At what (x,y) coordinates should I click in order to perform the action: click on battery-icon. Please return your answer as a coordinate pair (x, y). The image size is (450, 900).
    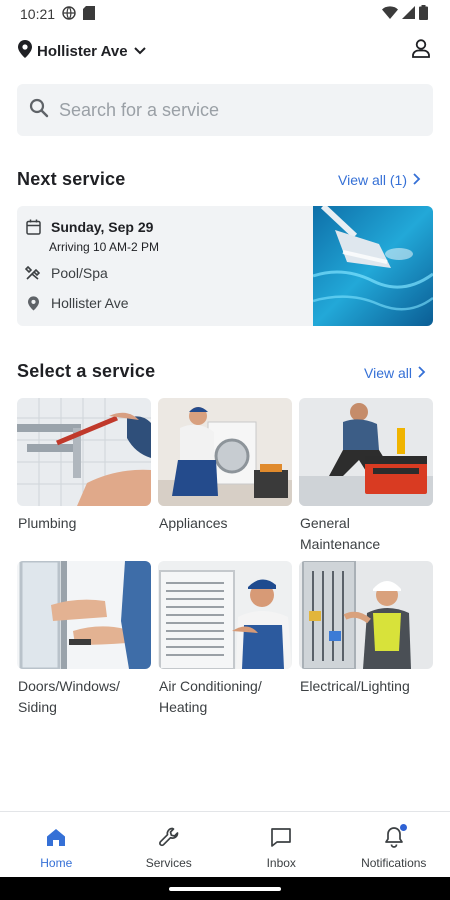
    Looking at the image, I should click on (423, 14).